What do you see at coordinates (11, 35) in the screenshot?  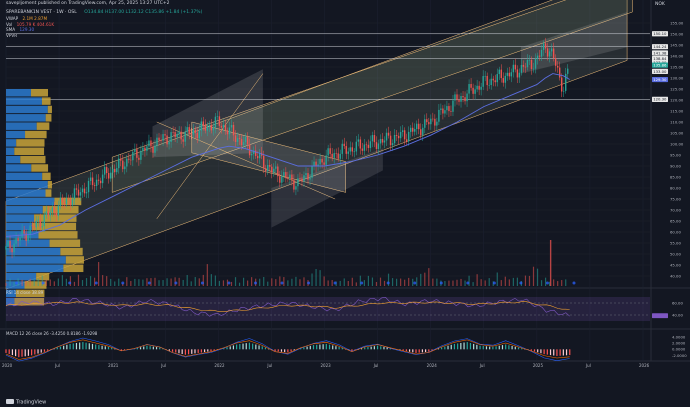 I see `vpvr-legend: VPVR` at bounding box center [11, 35].